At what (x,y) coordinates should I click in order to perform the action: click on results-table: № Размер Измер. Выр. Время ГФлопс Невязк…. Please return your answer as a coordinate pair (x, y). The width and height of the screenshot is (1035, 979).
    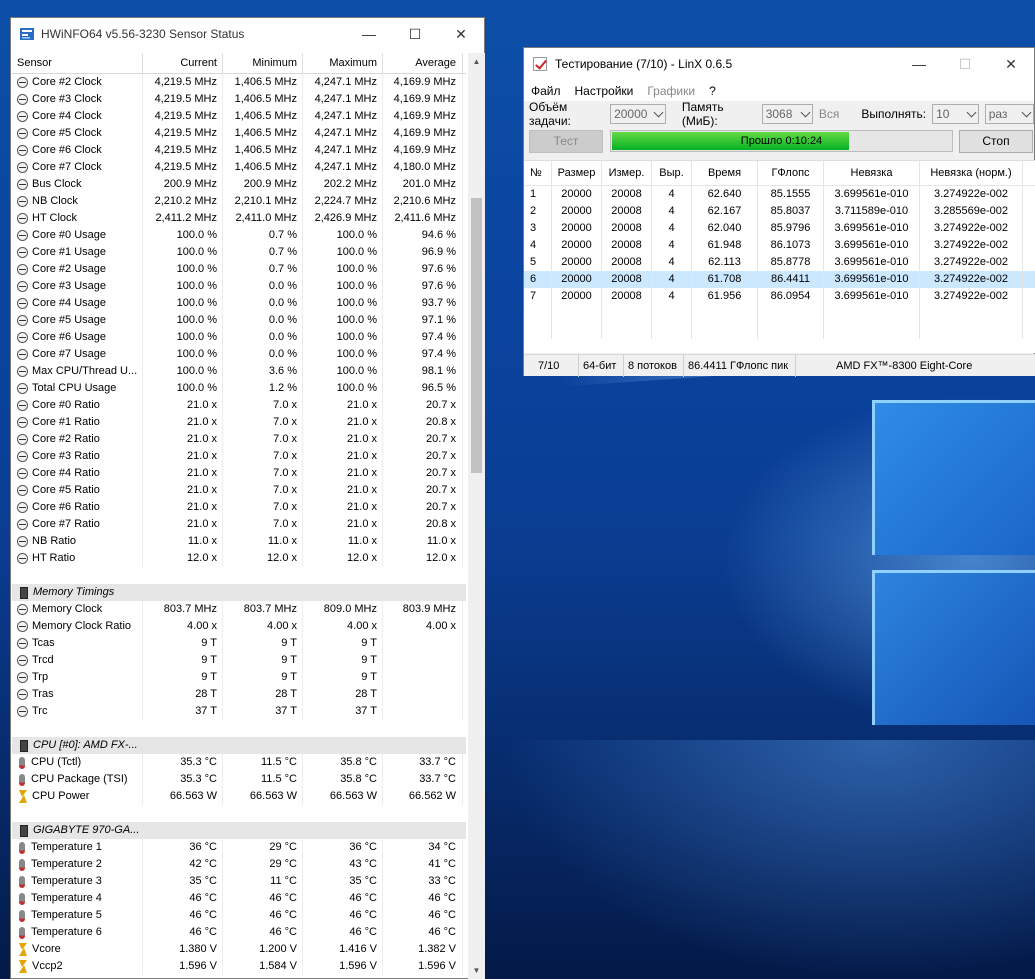
    Looking at the image, I should click on (779, 256).